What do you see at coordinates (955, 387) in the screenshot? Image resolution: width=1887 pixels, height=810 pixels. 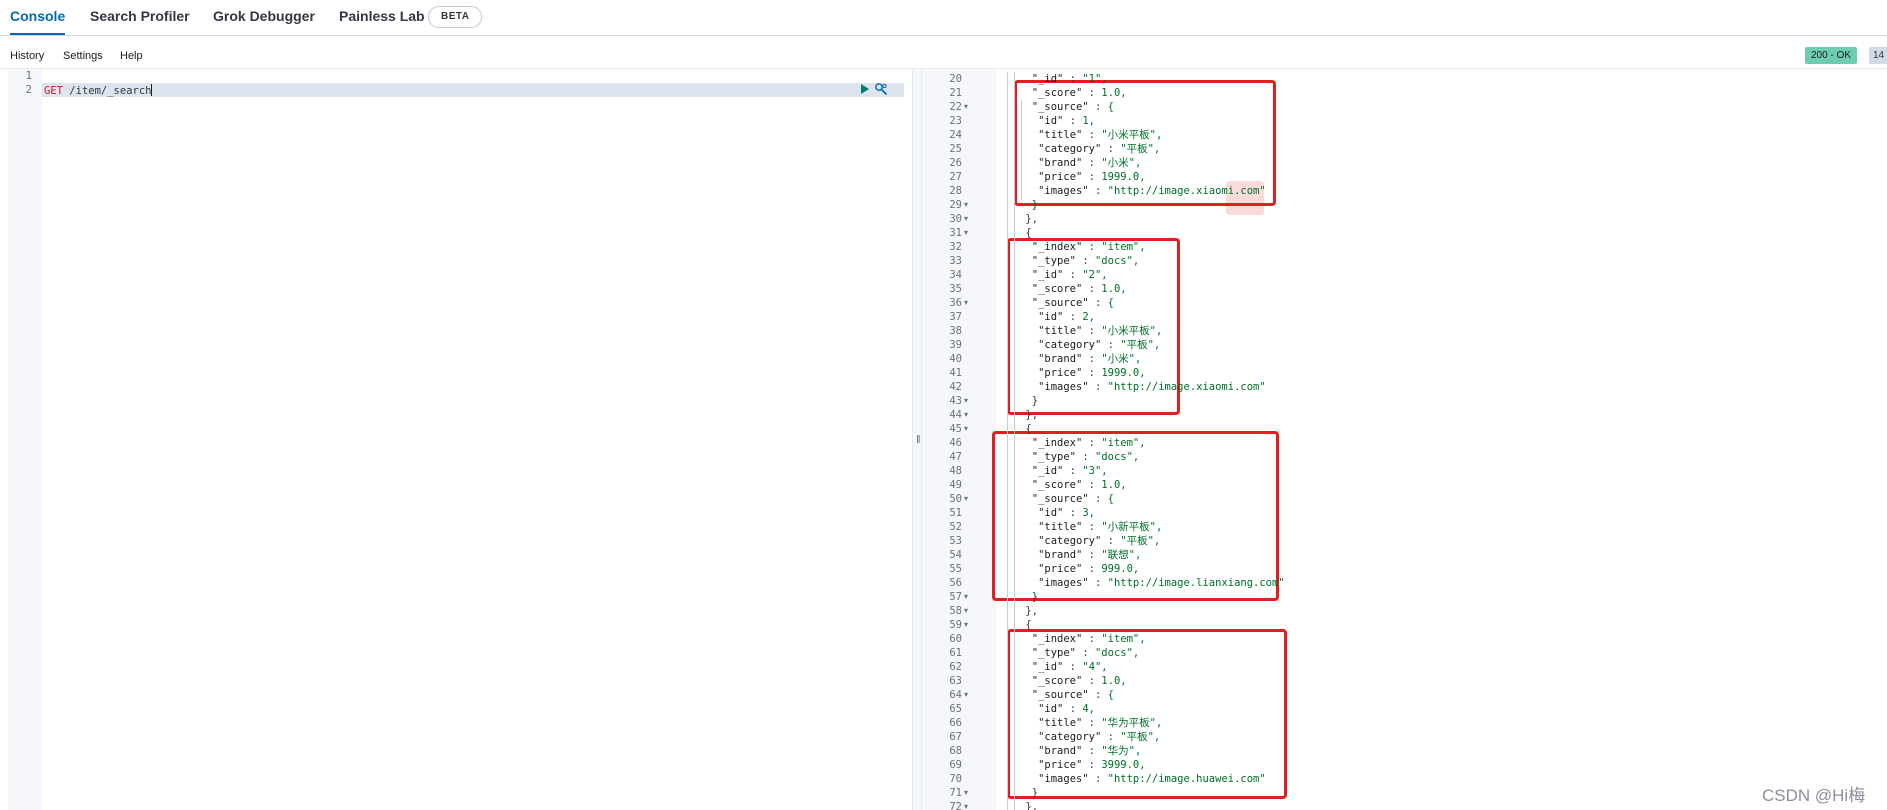 I see `response-line-number: 42` at bounding box center [955, 387].